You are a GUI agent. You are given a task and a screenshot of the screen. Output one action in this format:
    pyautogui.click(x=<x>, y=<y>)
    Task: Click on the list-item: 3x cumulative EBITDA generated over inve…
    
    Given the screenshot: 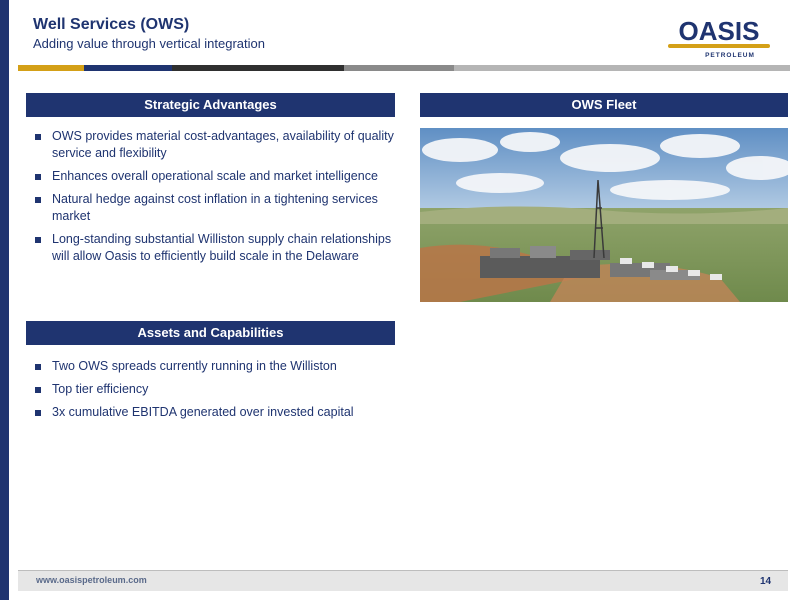 What is the action you would take?
    pyautogui.click(x=218, y=412)
    